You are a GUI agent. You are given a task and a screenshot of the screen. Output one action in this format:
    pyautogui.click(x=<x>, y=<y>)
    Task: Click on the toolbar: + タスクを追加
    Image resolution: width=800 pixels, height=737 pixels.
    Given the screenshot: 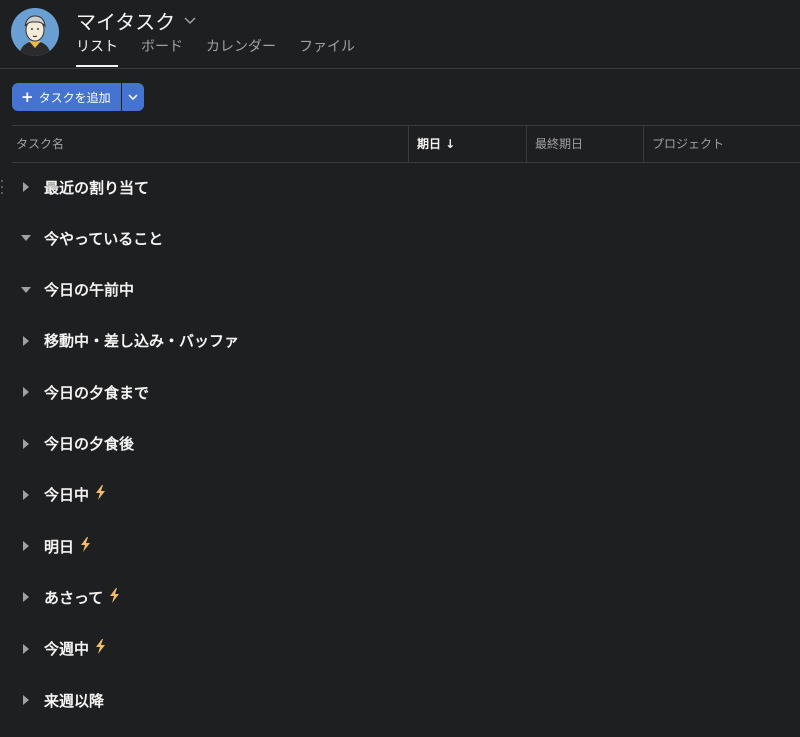 What is the action you would take?
    pyautogui.click(x=78, y=97)
    